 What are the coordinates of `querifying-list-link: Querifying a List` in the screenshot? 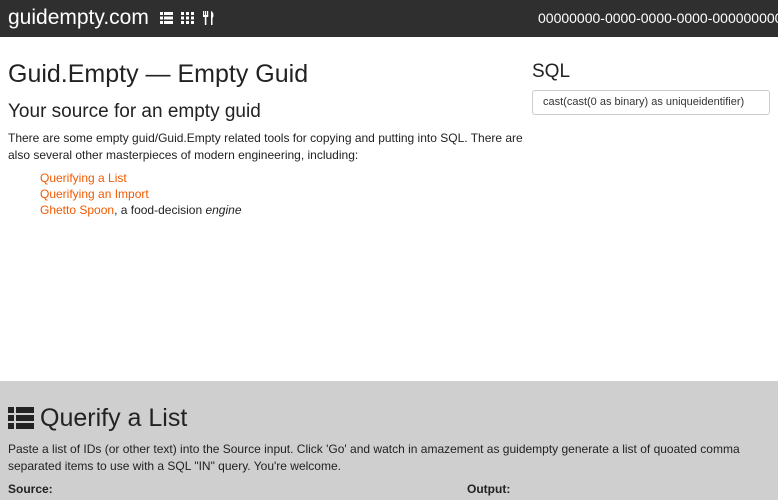 It's located at (83, 178).